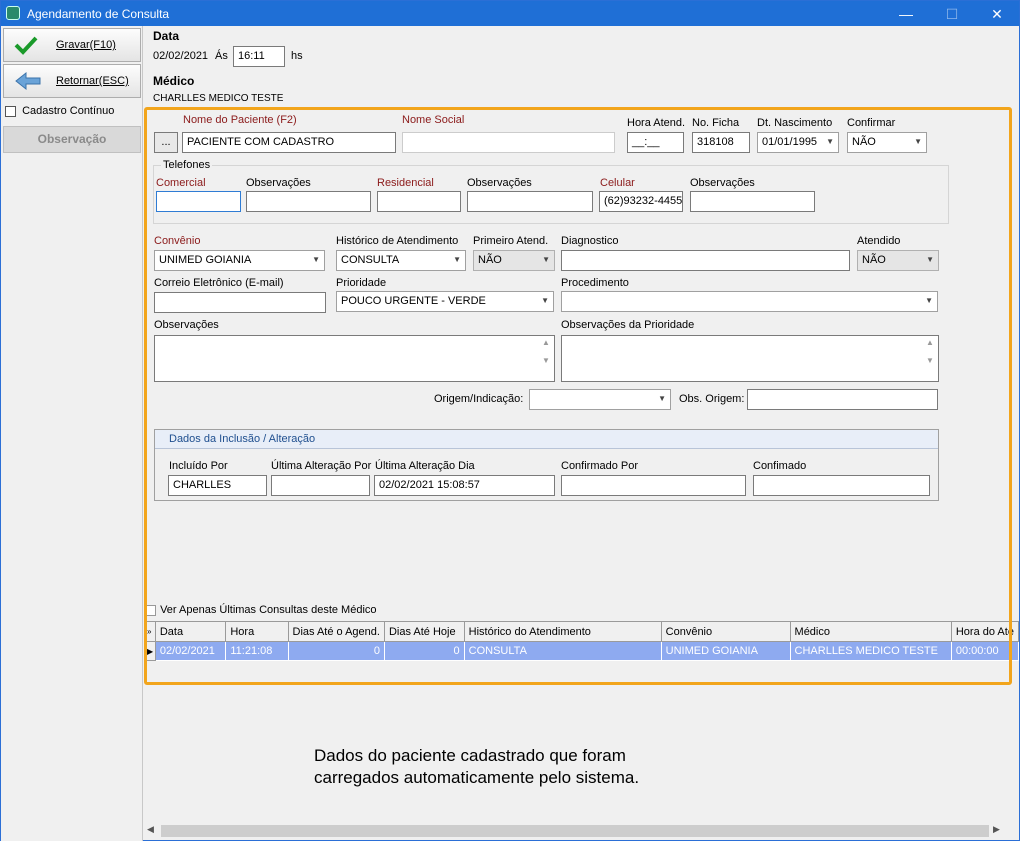  I want to click on incluido-input: CHARLLES, so click(217, 485).